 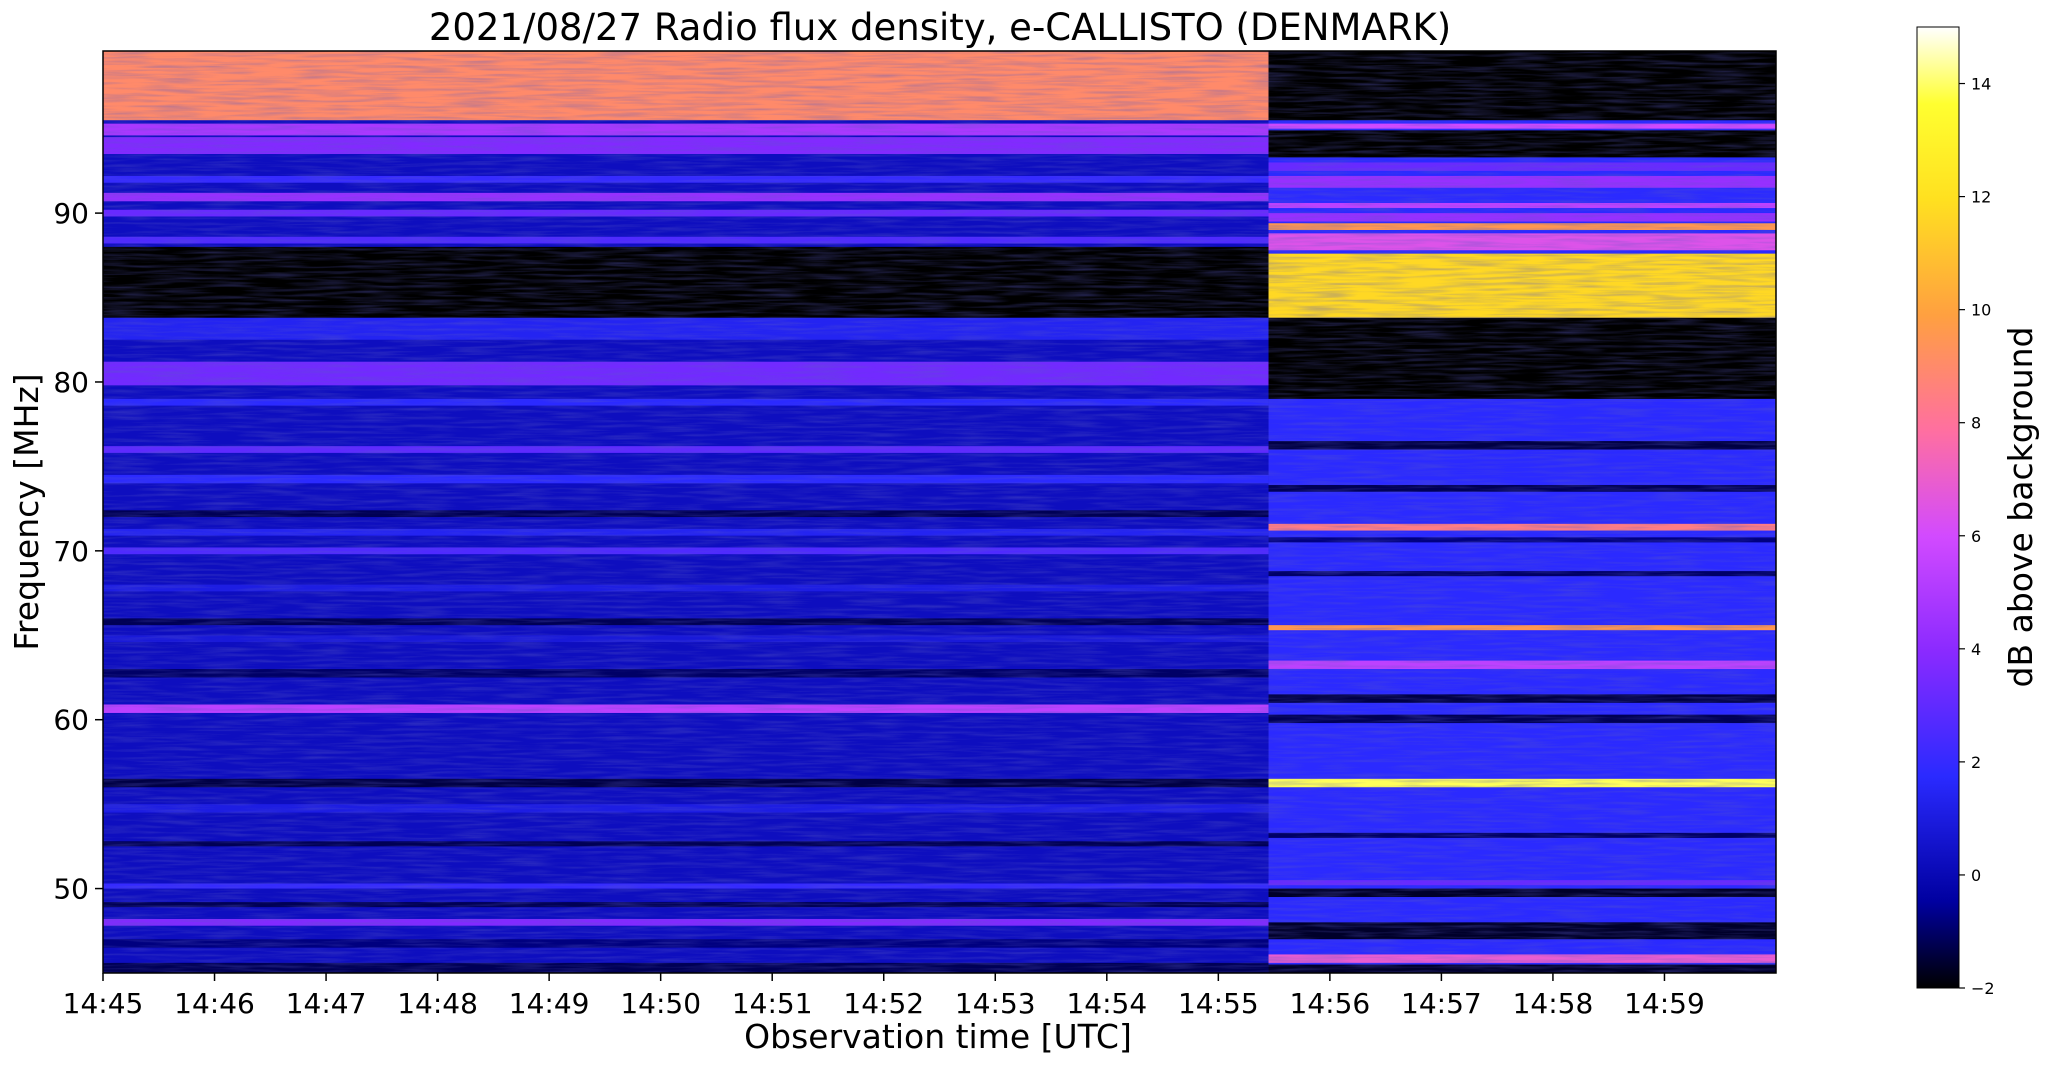 I want to click on y-tick-label: 60, so click(x=71, y=720).